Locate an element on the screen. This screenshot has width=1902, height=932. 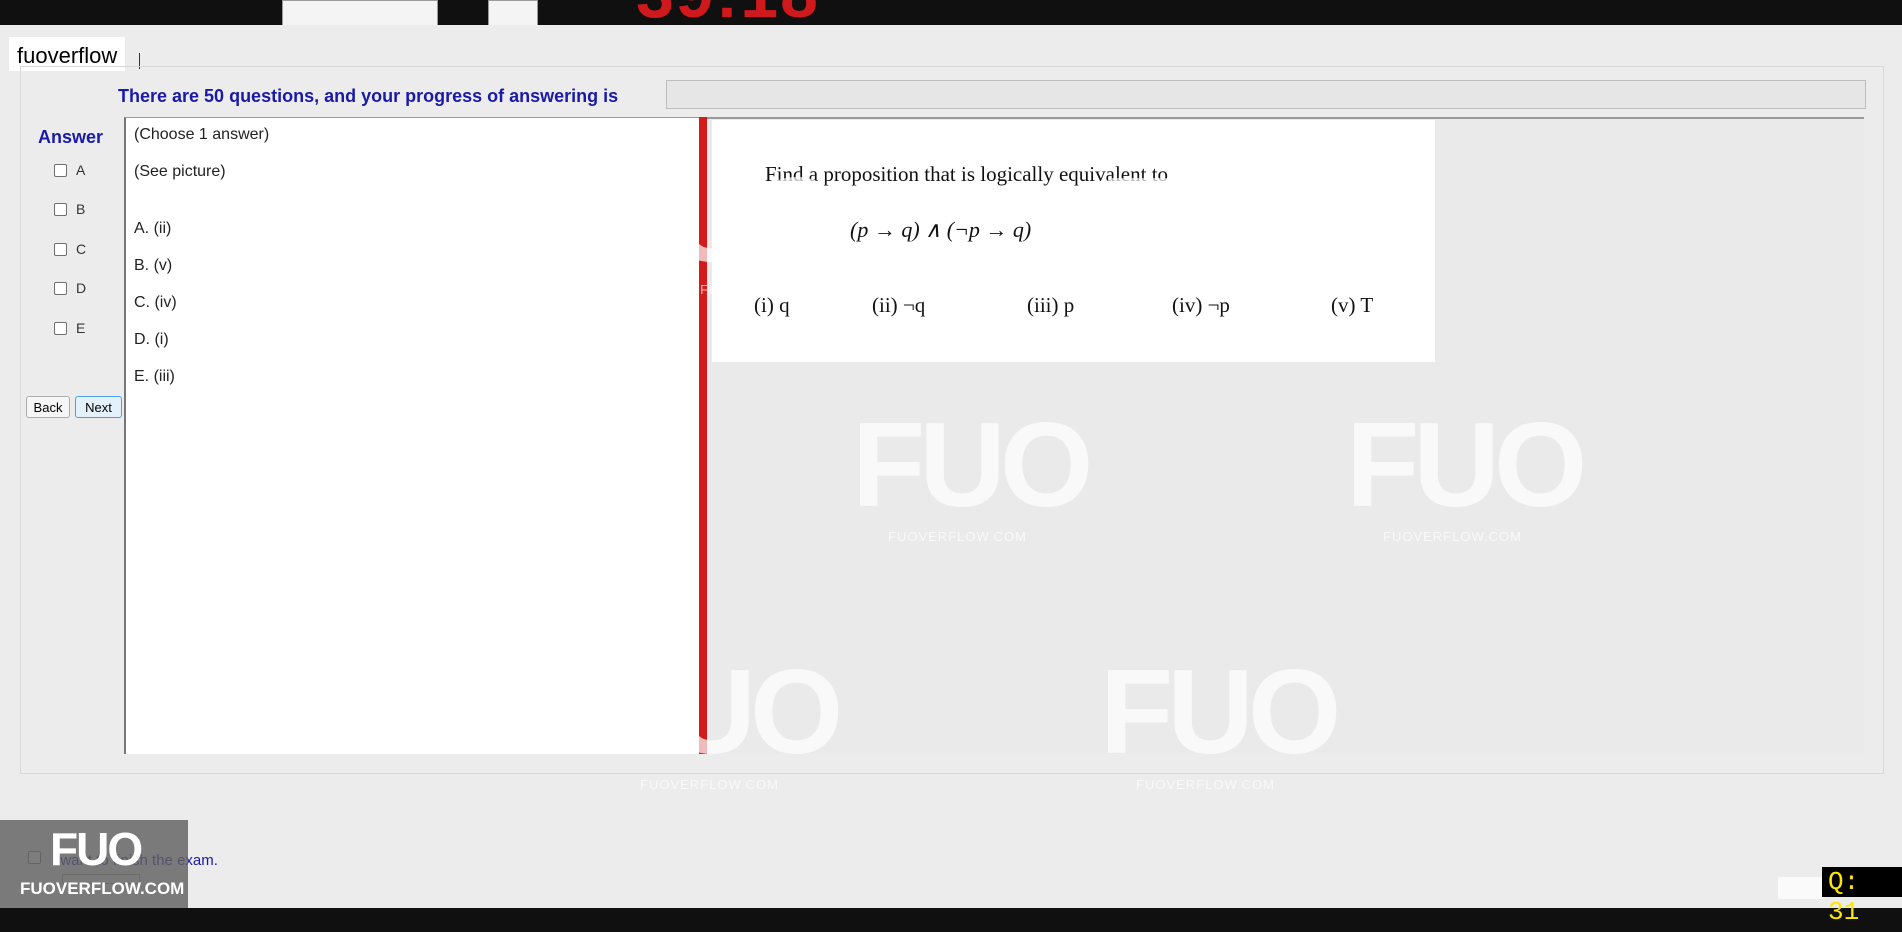
question-option-ii: (ii) ¬q is located at coordinates (899, 305).